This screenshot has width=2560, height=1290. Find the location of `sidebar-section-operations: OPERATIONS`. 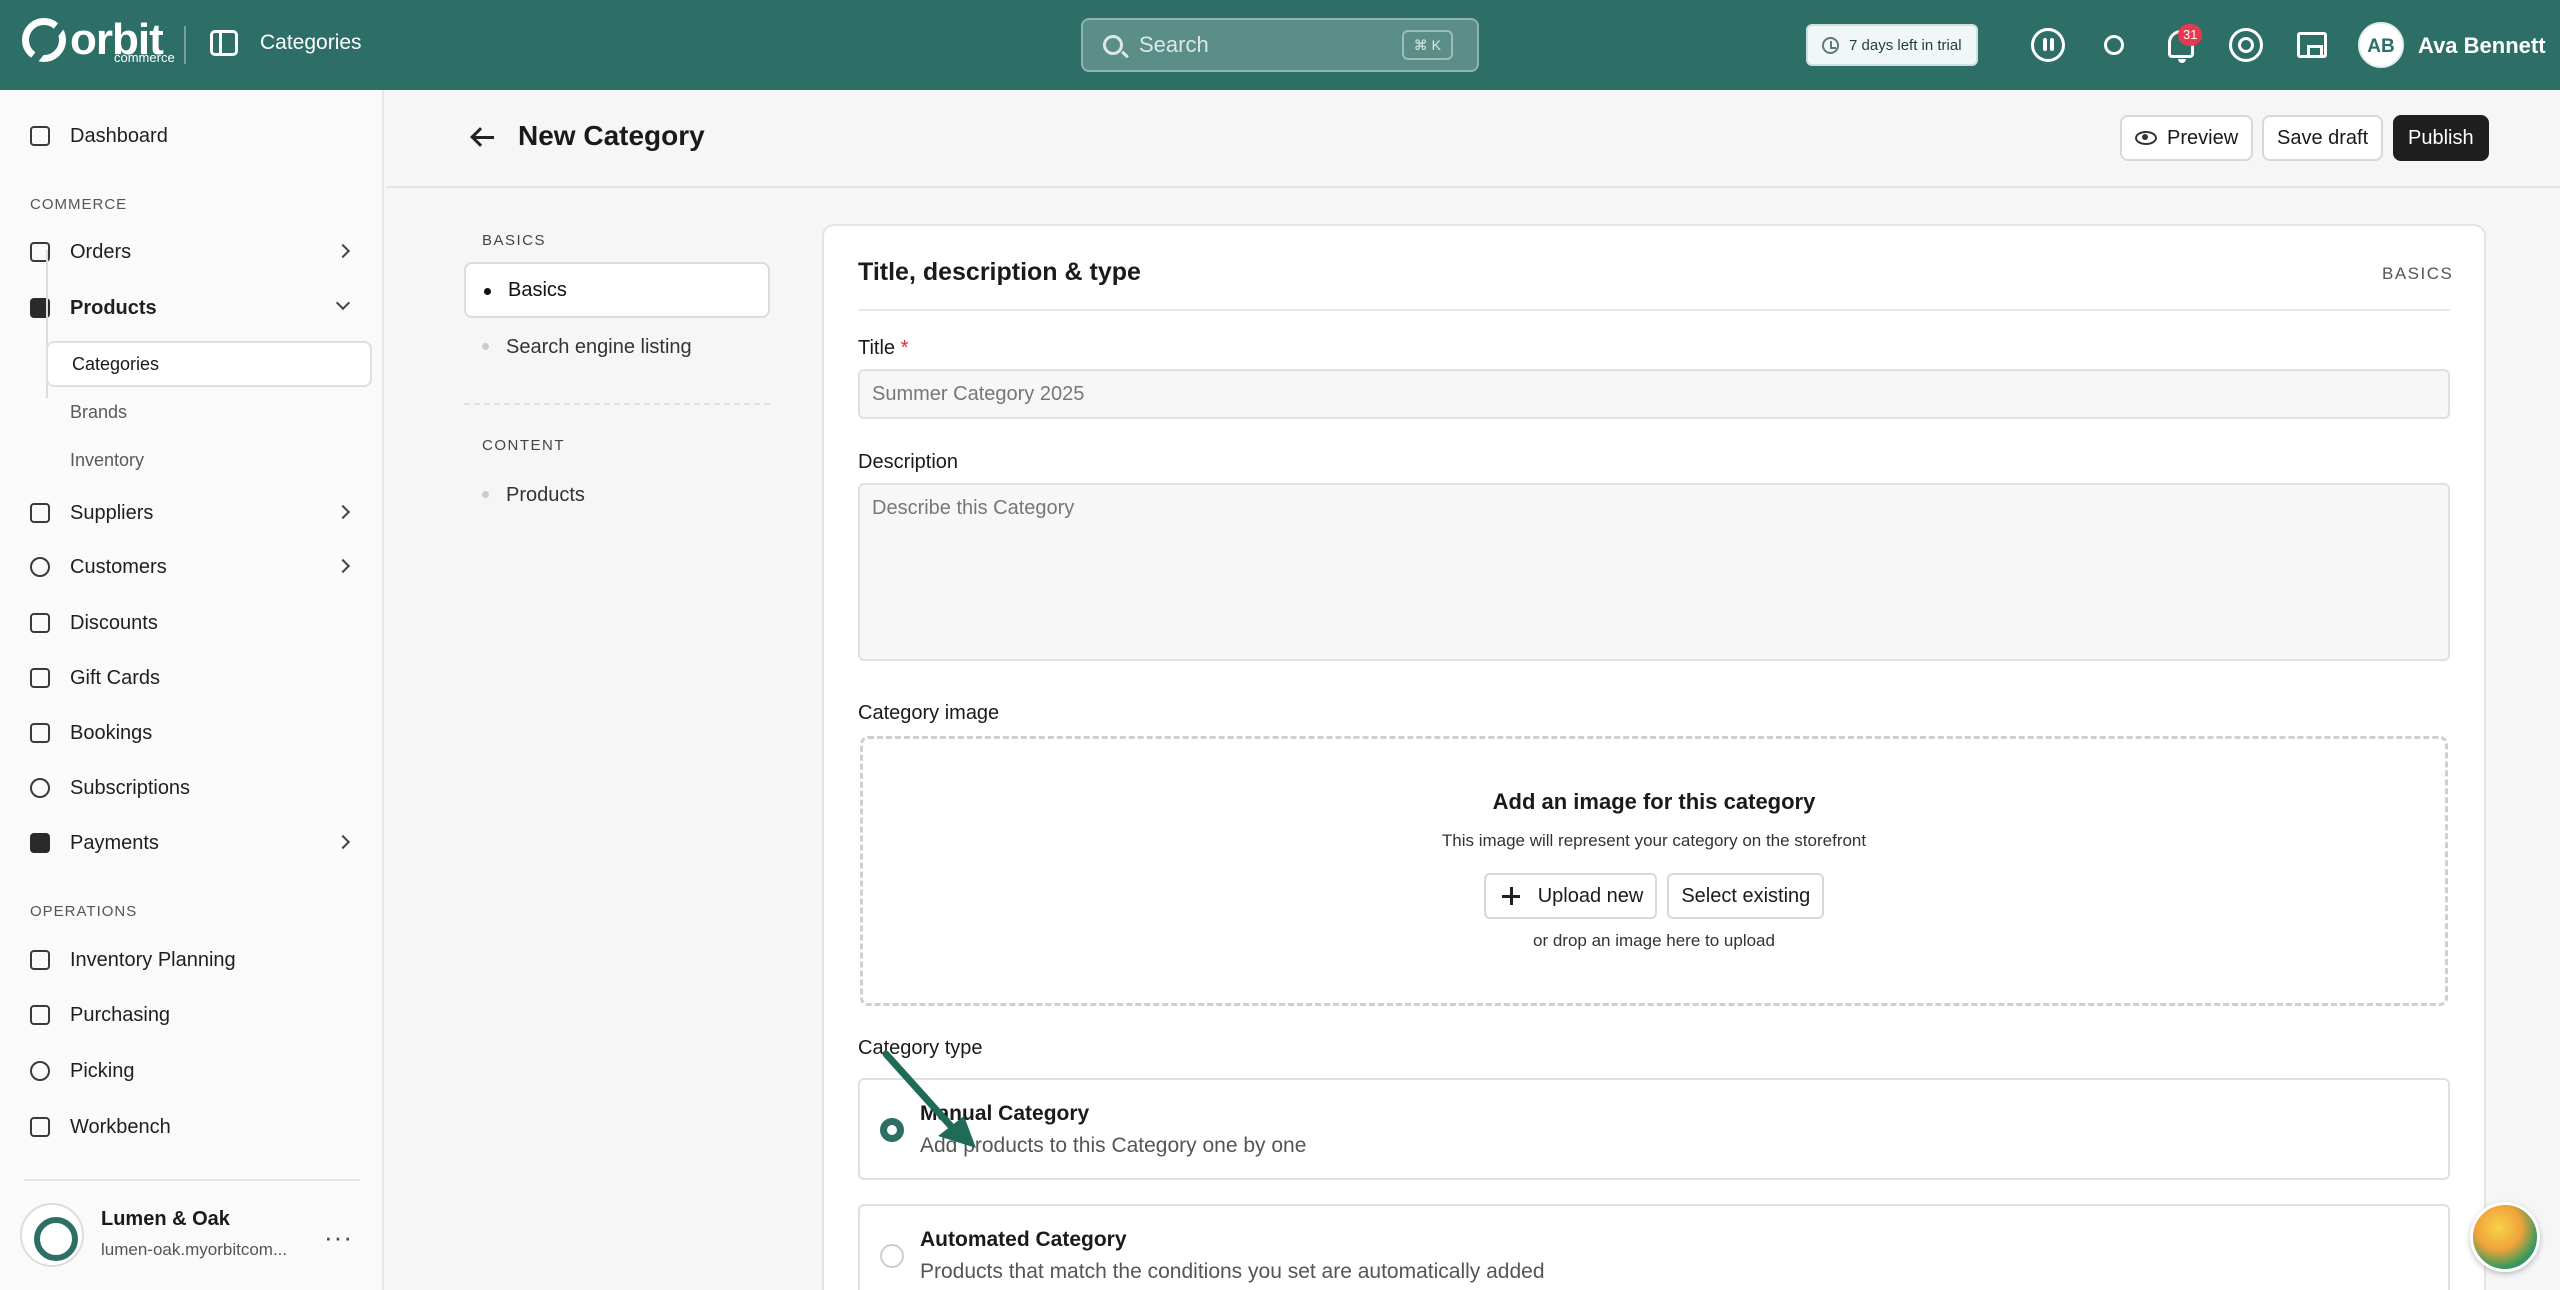

sidebar-section-operations: OPERATIONS is located at coordinates (84, 911).